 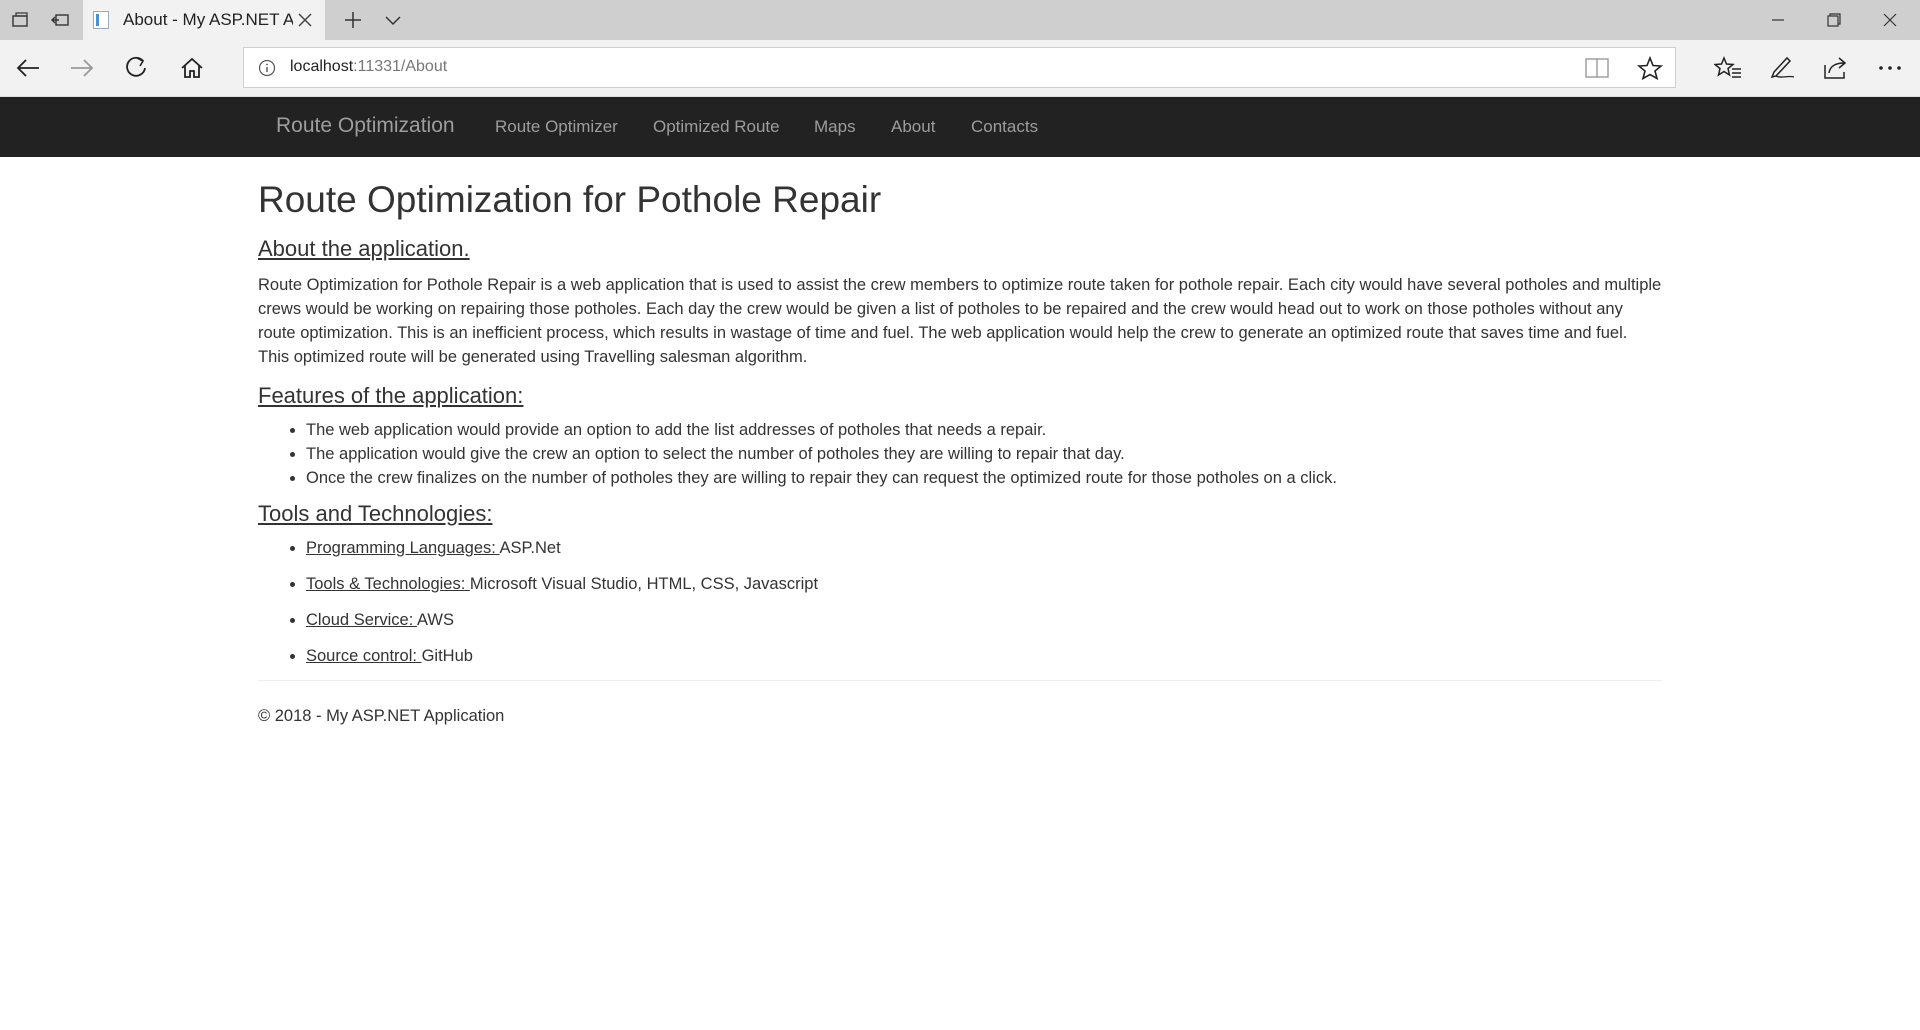 I want to click on address-bar: localhost:11331/About, so click(x=959, y=67).